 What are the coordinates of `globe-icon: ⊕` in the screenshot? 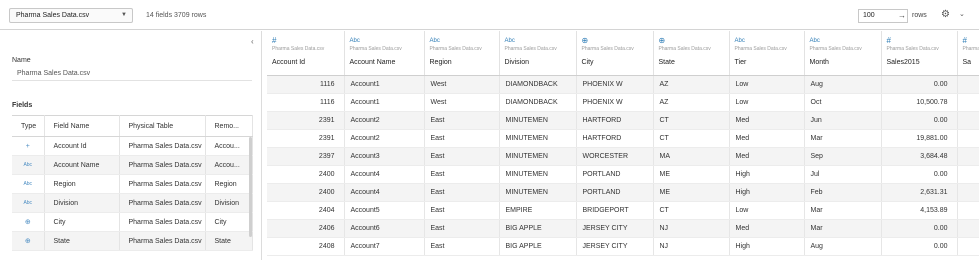 It's located at (28, 241).